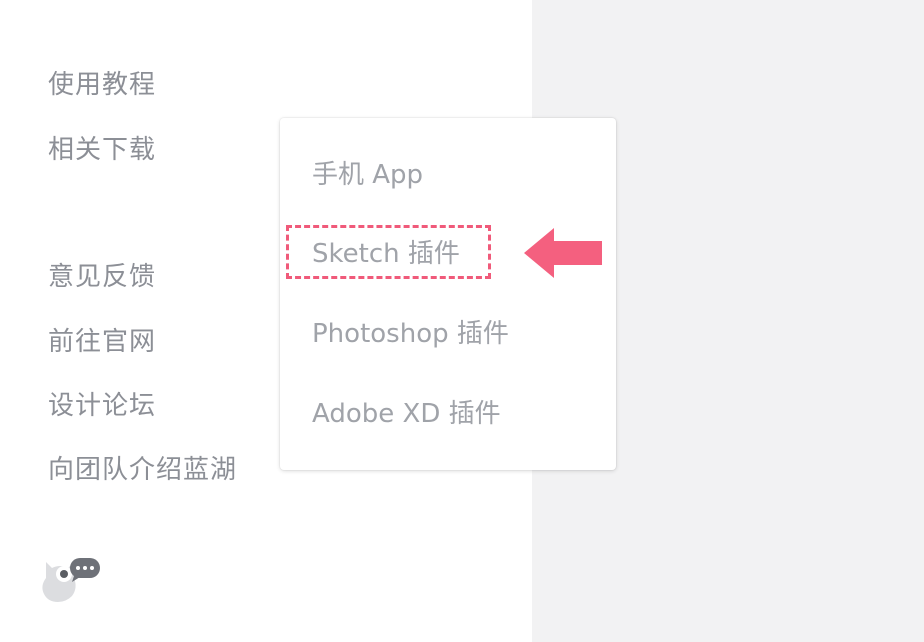 This screenshot has width=924, height=642. I want to click on menu-item-downloads: 相关下载, so click(102, 150).